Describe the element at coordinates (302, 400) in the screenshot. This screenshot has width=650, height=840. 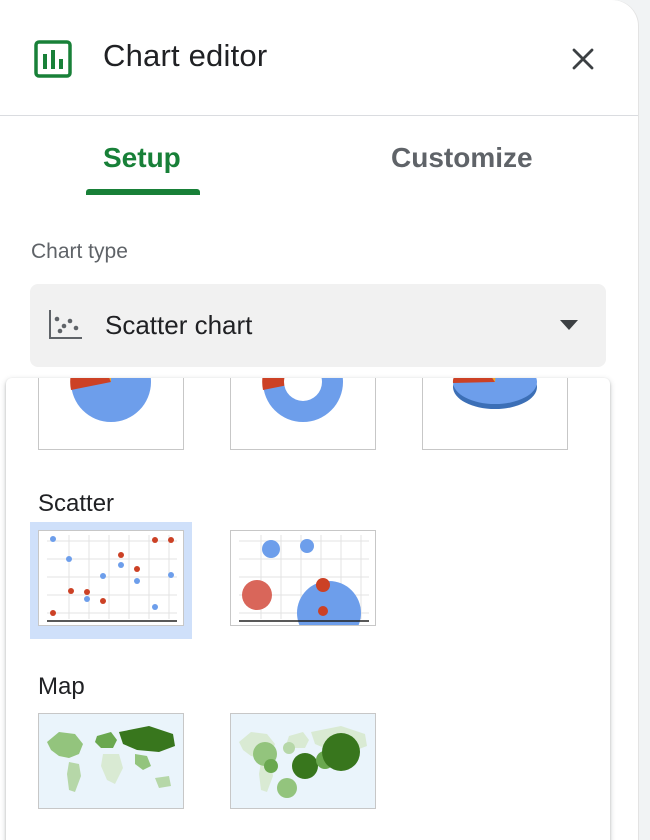
I see `doughnut-chart-icon` at that location.